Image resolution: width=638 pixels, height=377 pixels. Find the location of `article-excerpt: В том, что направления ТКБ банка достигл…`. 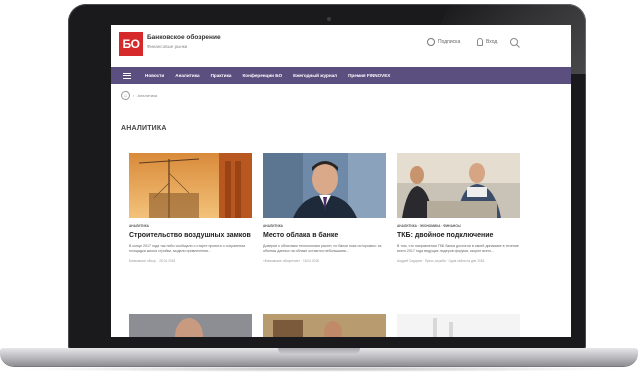

article-excerpt: В том, что направления ТКБ банка достигл… is located at coordinates (458, 248).